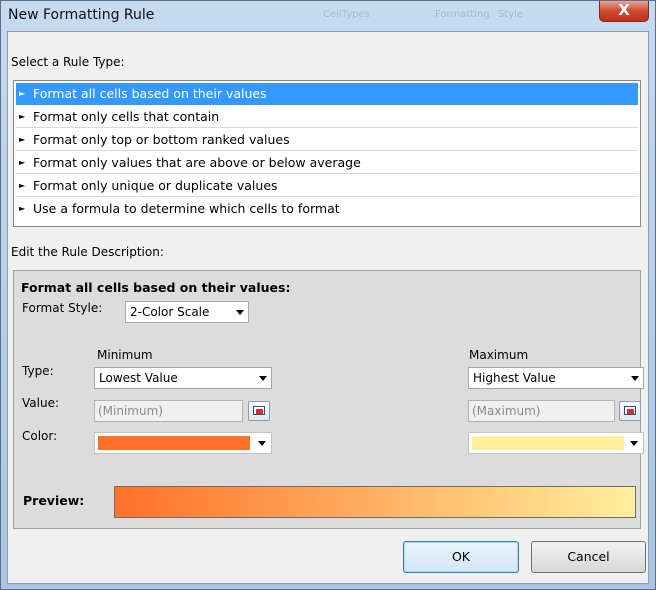 Image resolution: width=656 pixels, height=590 pixels. Describe the element at coordinates (126, 116) in the screenshot. I see `rule-type-label: Format only cells that contain` at that location.